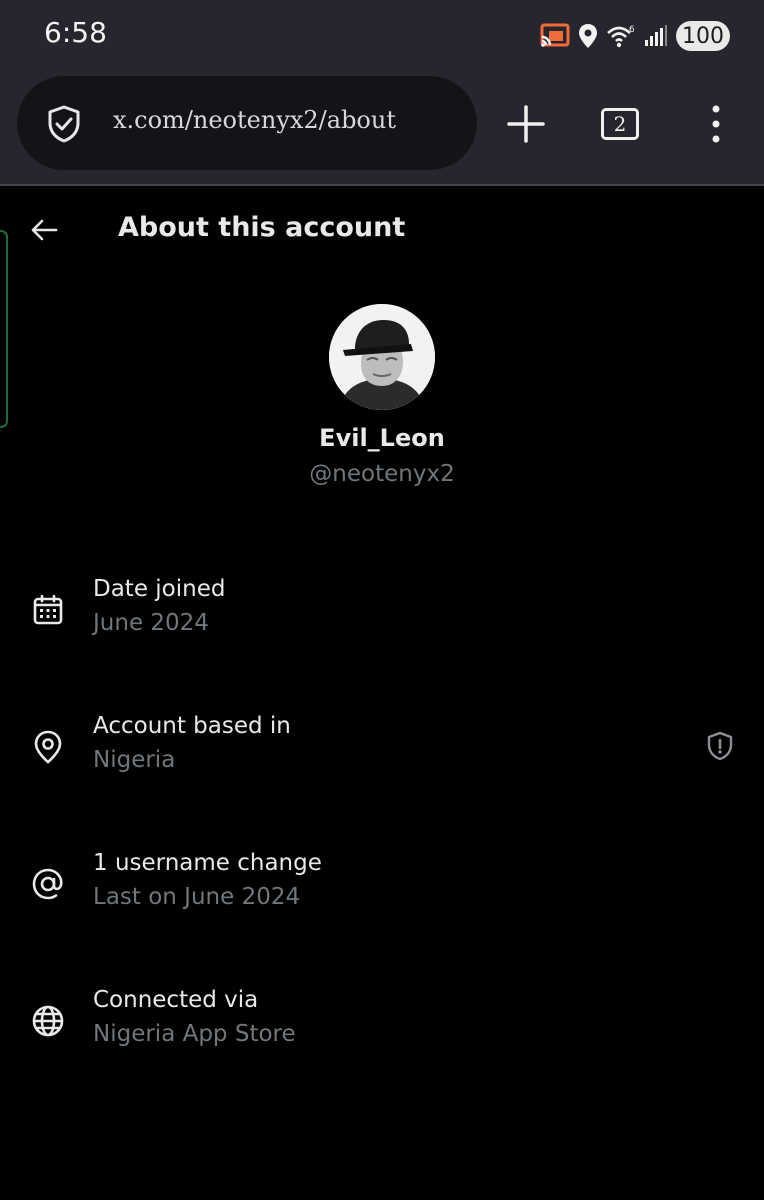 Image resolution: width=764 pixels, height=1200 pixels. What do you see at coordinates (703, 36) in the screenshot?
I see `battery-indicator: 100` at bounding box center [703, 36].